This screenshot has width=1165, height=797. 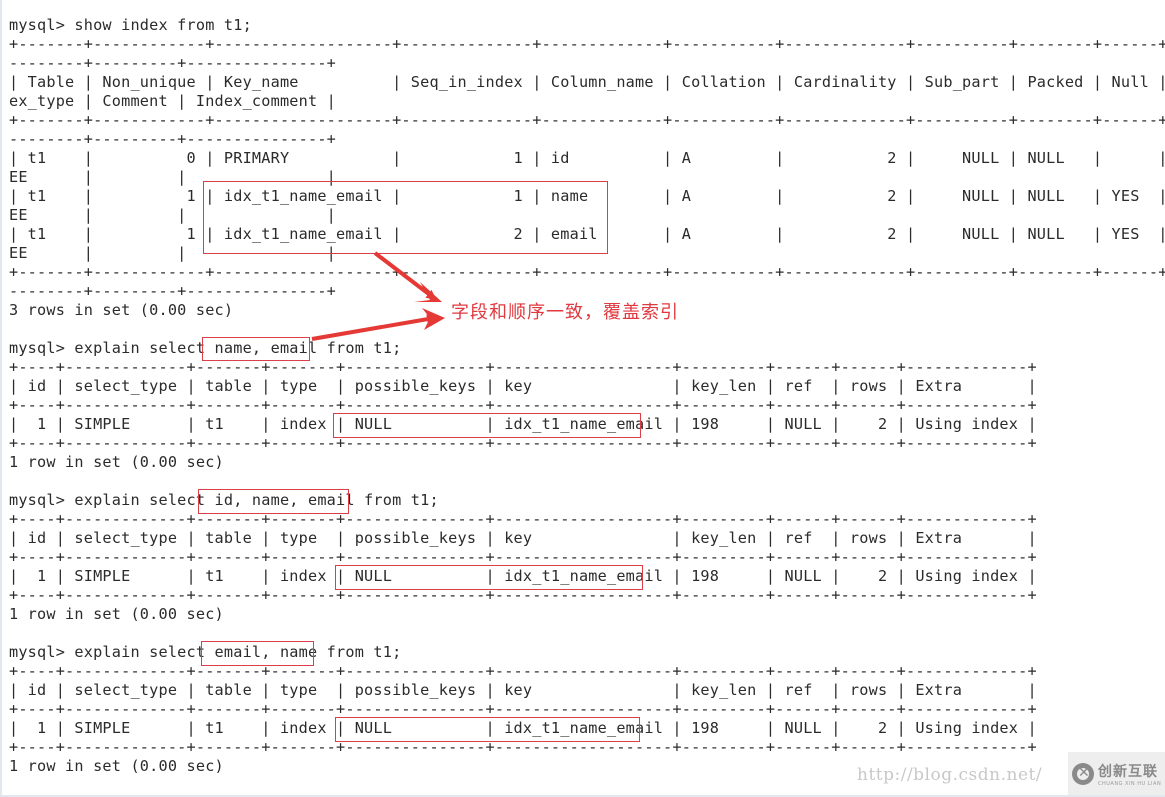 What do you see at coordinates (1130, 783) in the screenshot?
I see `brand-name-en: CHUANG XIN HU LIAN` at bounding box center [1130, 783].